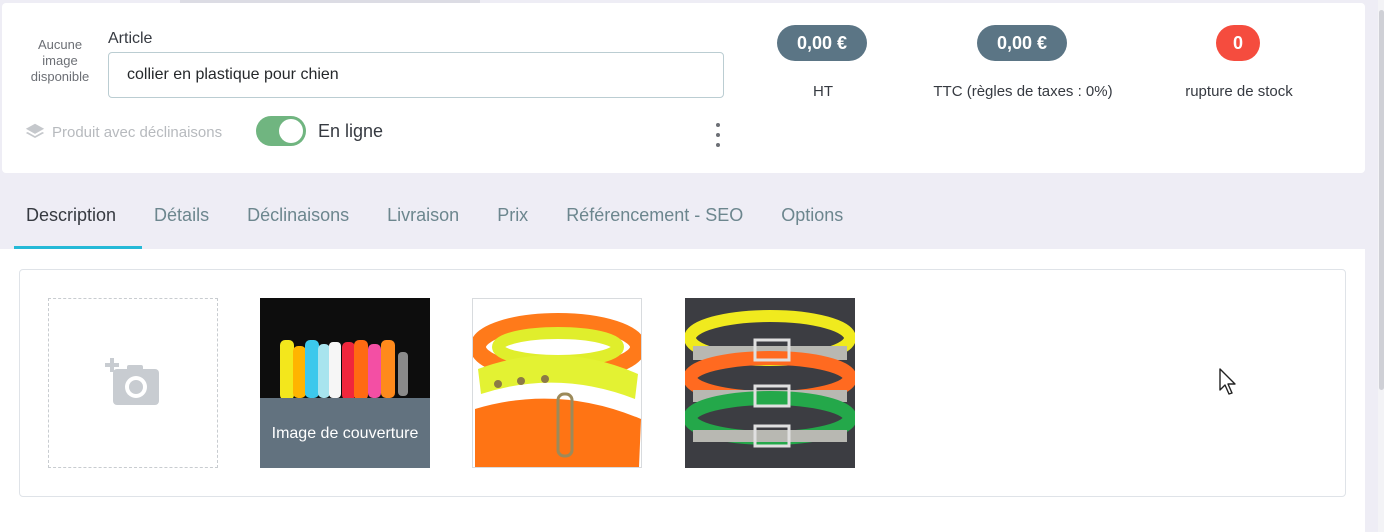 Image resolution: width=1384 pixels, height=532 pixels. Describe the element at coordinates (305, 221) in the screenshot. I see `tab-declinaisons: Déclinaisons` at that location.